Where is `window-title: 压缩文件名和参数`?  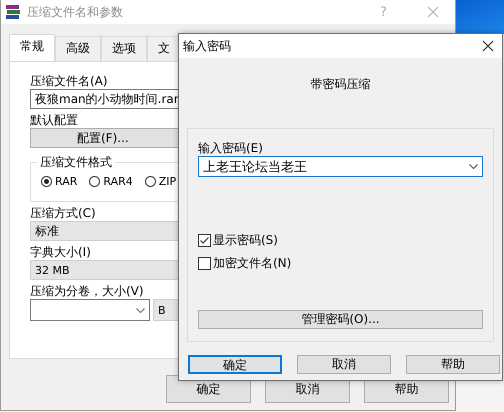
window-title: 压缩文件名和参数 is located at coordinates (75, 12).